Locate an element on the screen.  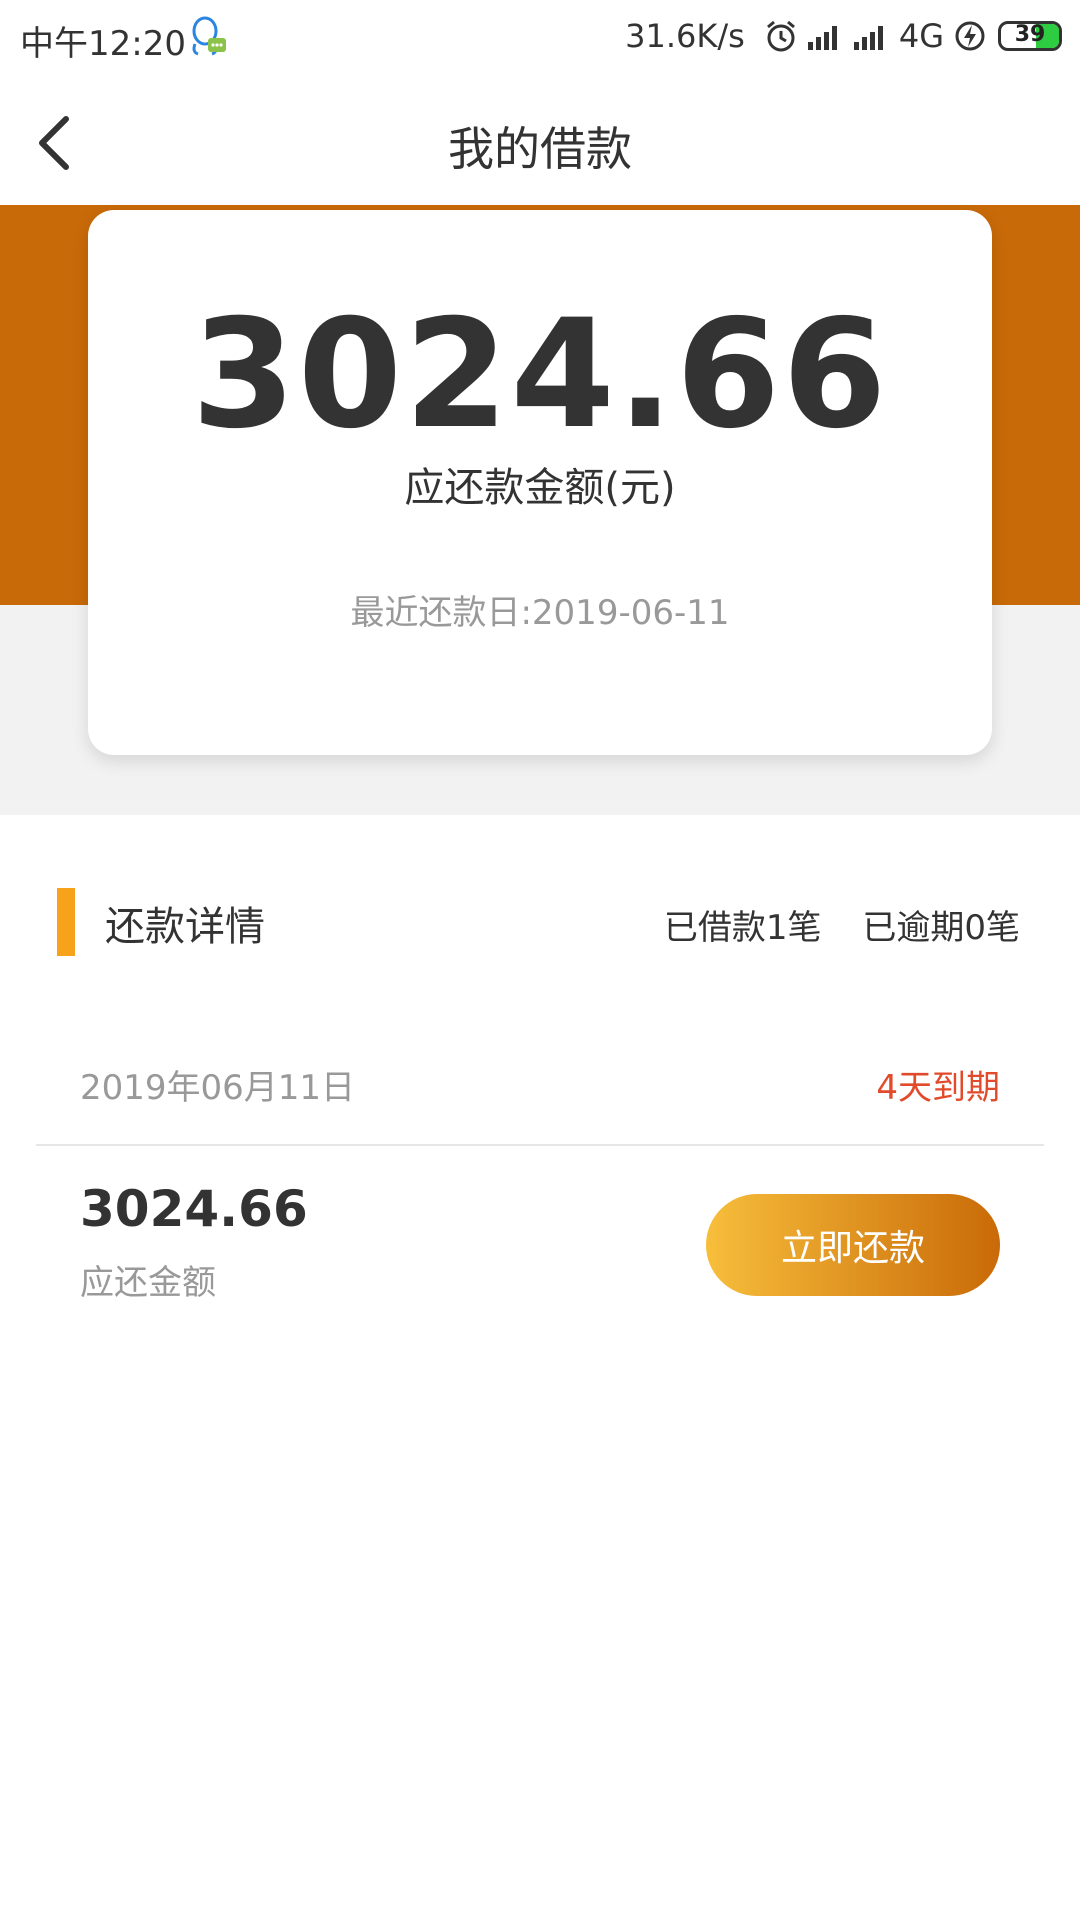
section-accent-bar is located at coordinates (66, 922).